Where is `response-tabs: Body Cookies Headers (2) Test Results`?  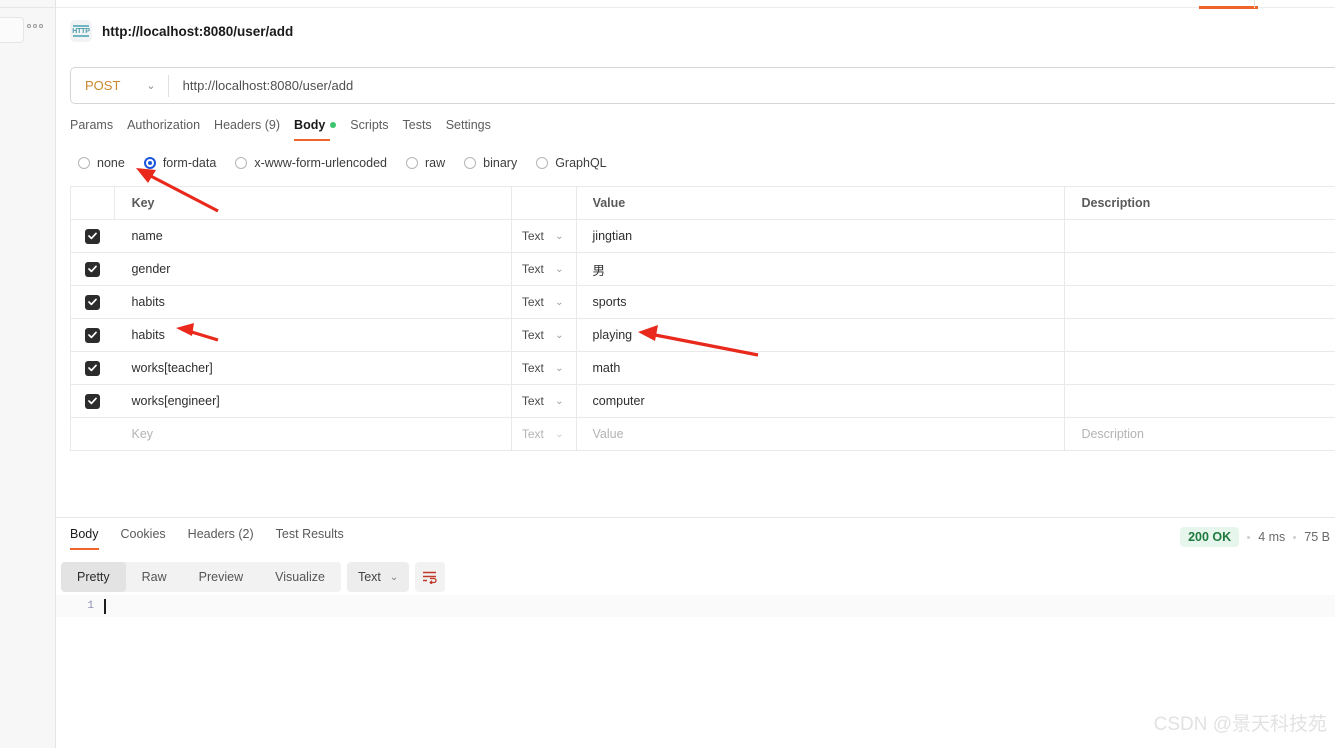
response-tabs: Body Cookies Headers (2) Test Results is located at coordinates (218, 538).